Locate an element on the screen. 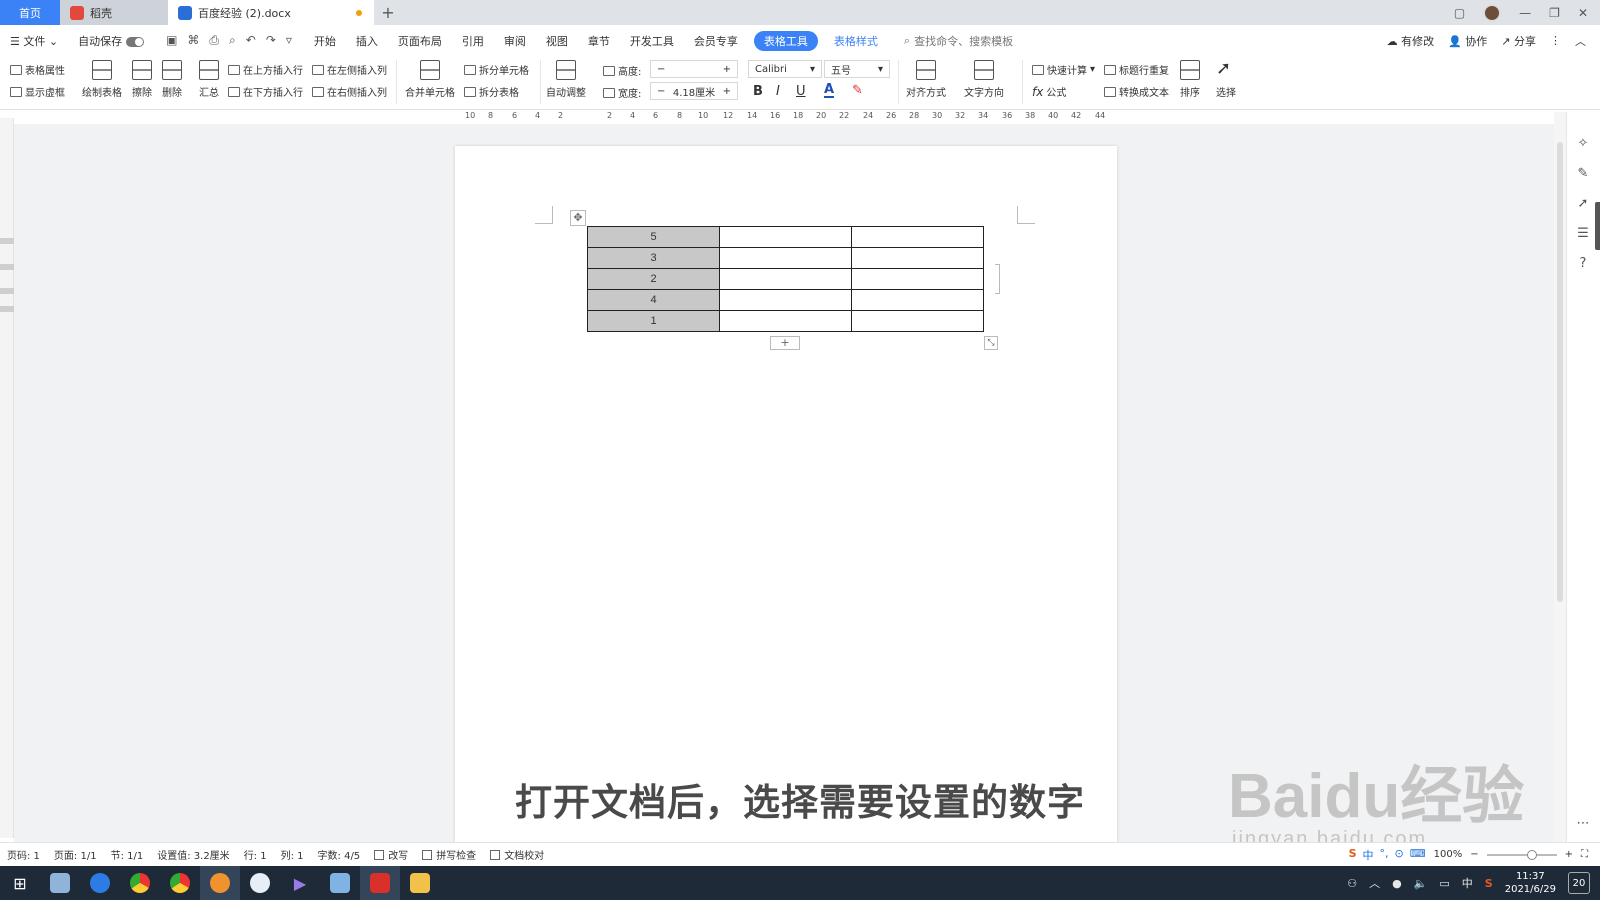  zoom-value: 100% is located at coordinates (1448, 854).